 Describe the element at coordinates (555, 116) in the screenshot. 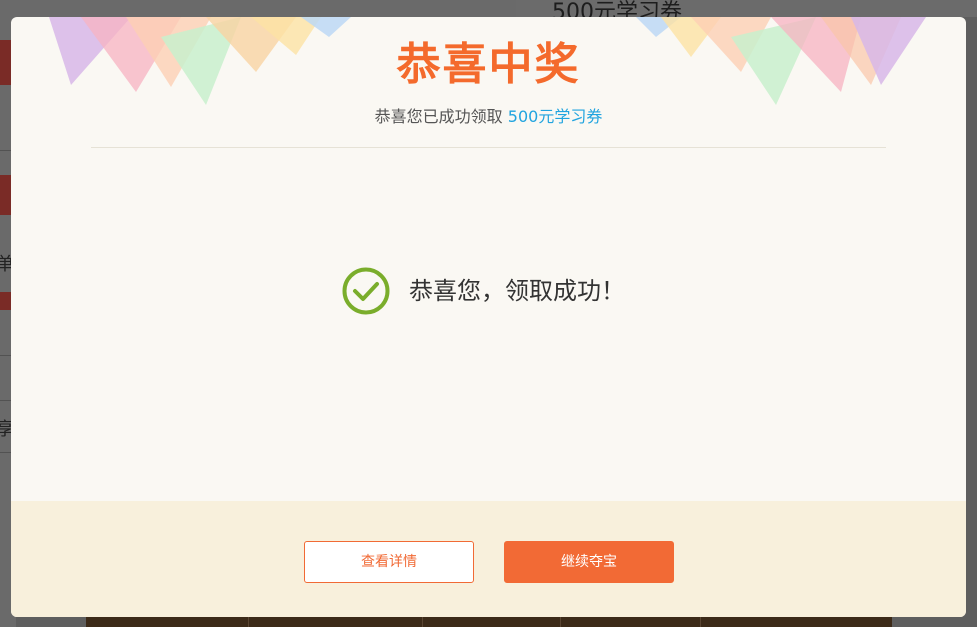

I see `voucher-amount: 500元学习券` at that location.